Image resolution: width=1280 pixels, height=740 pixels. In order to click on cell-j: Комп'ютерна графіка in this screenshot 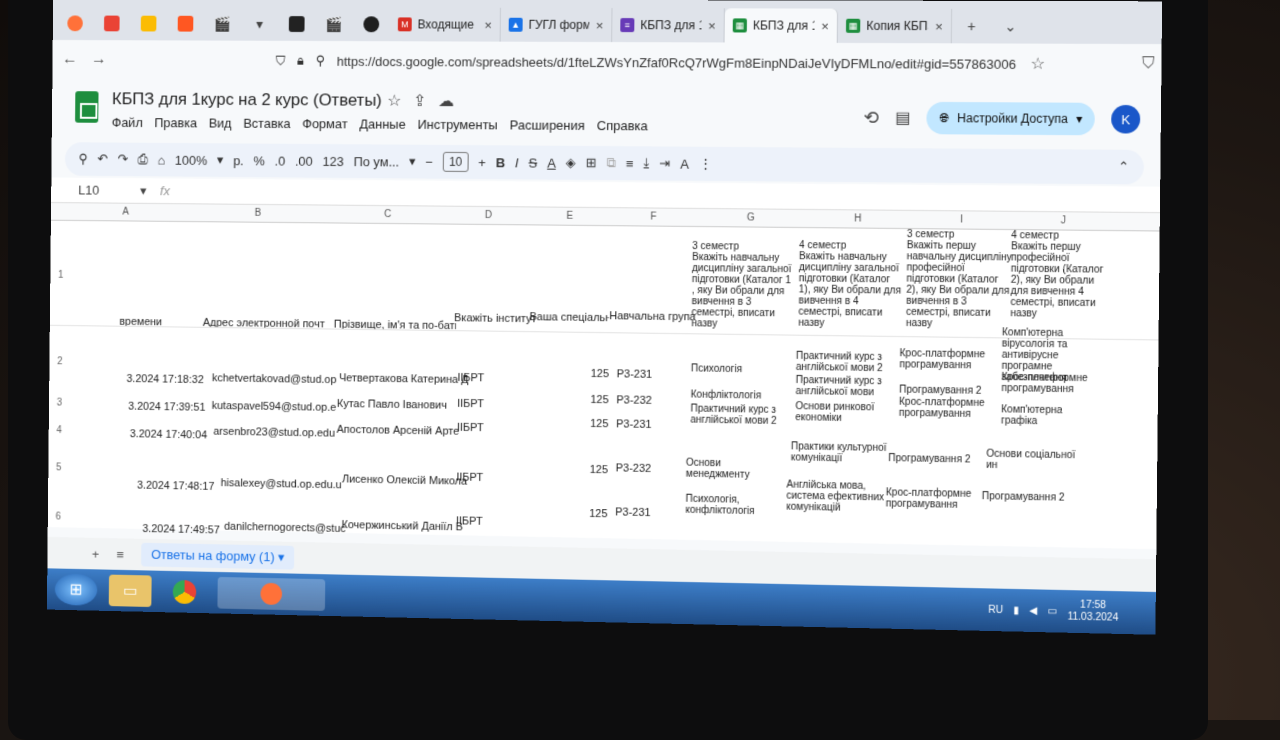, I will do `click(1050, 416)`.